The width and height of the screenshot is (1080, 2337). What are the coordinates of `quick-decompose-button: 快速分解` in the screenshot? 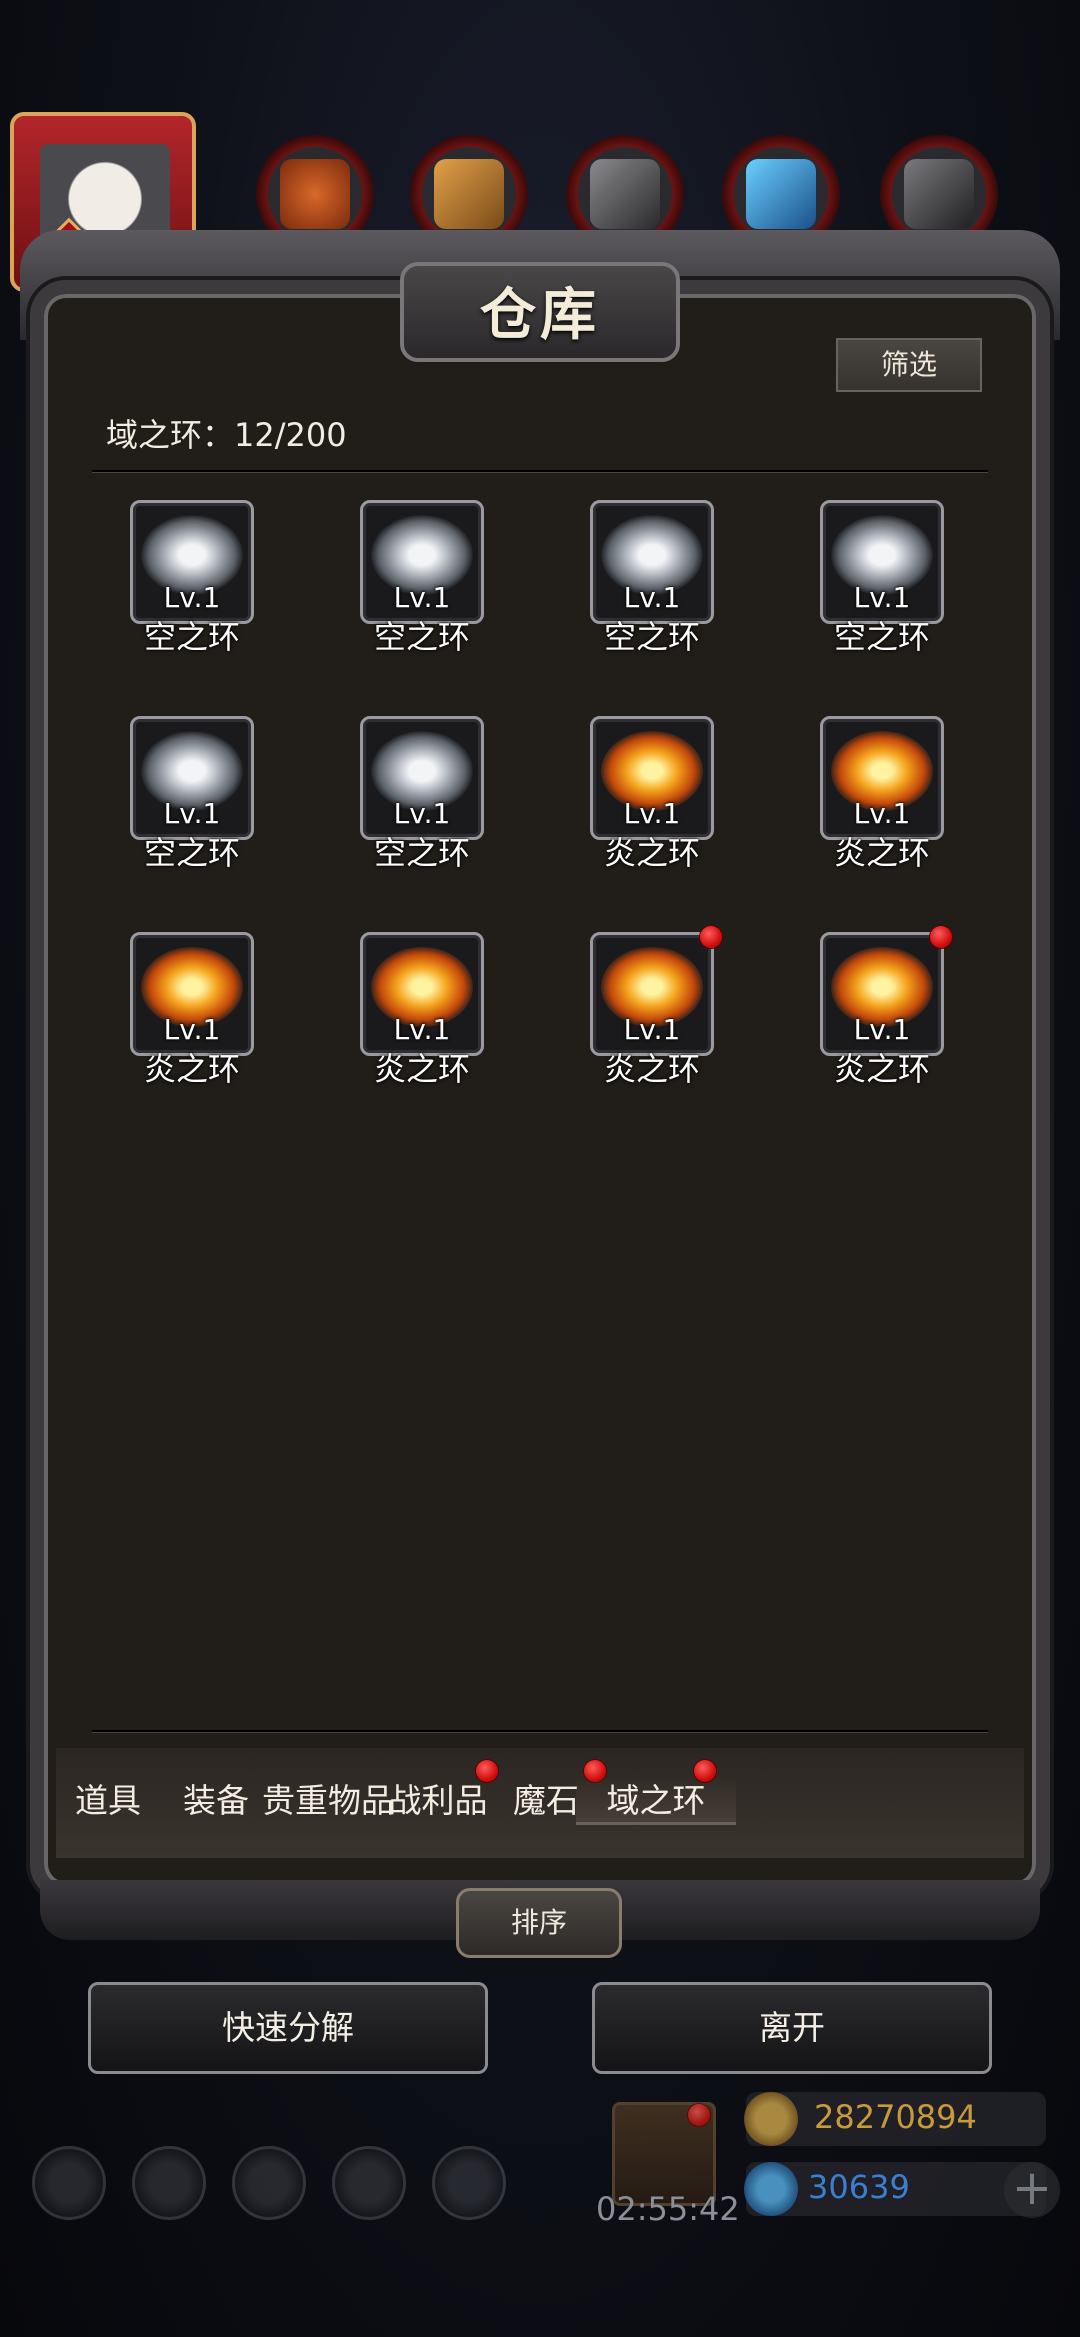 It's located at (288, 2028).